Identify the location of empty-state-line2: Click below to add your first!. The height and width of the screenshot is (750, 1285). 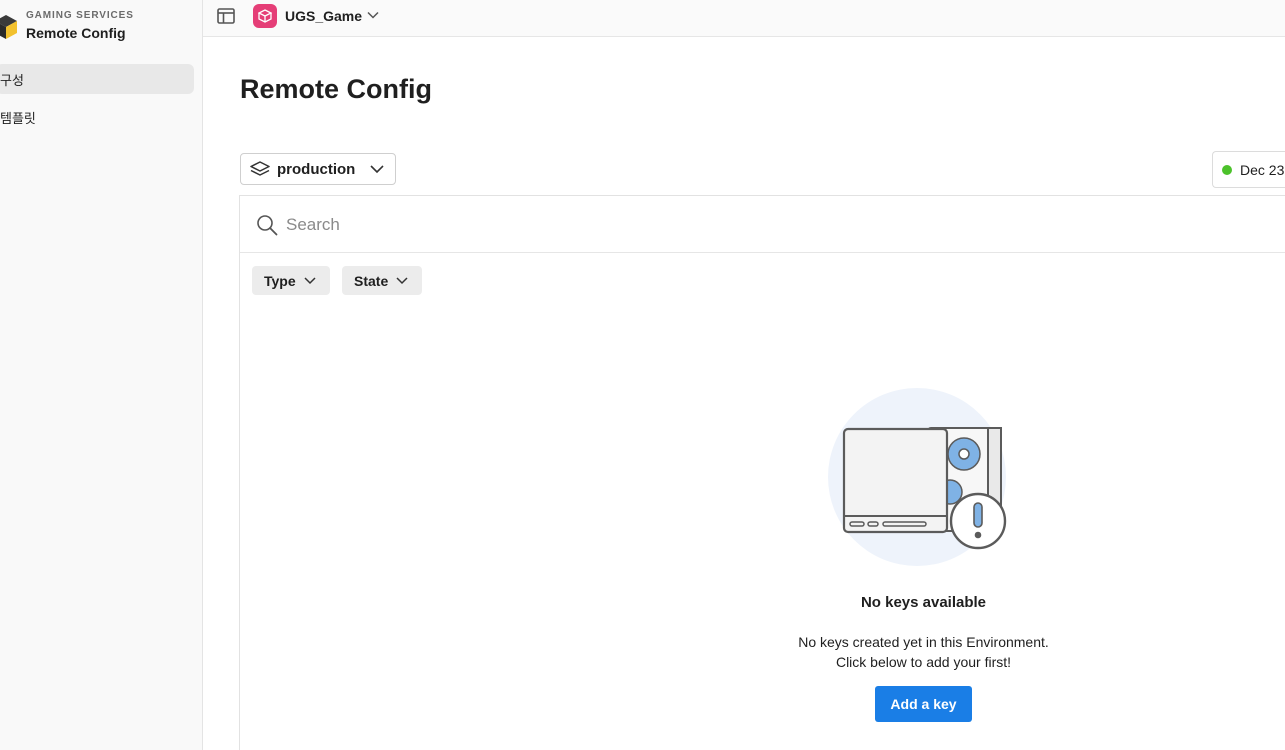
(923, 662).